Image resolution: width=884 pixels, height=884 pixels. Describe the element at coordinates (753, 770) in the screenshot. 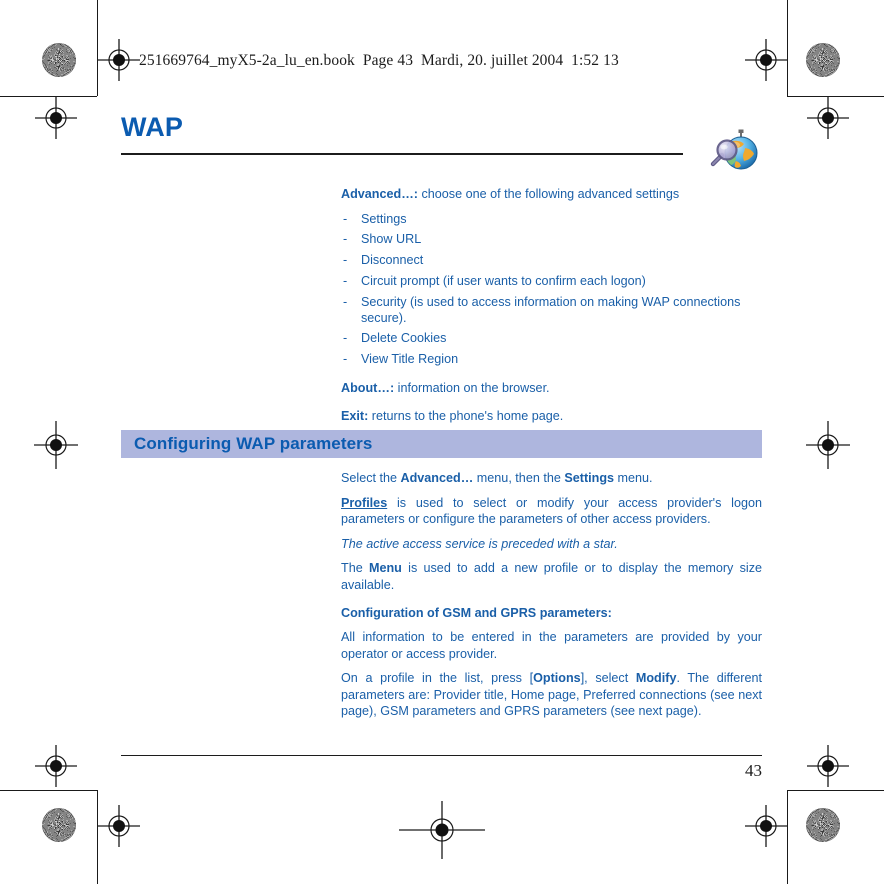

I see `page-number: 43` at that location.